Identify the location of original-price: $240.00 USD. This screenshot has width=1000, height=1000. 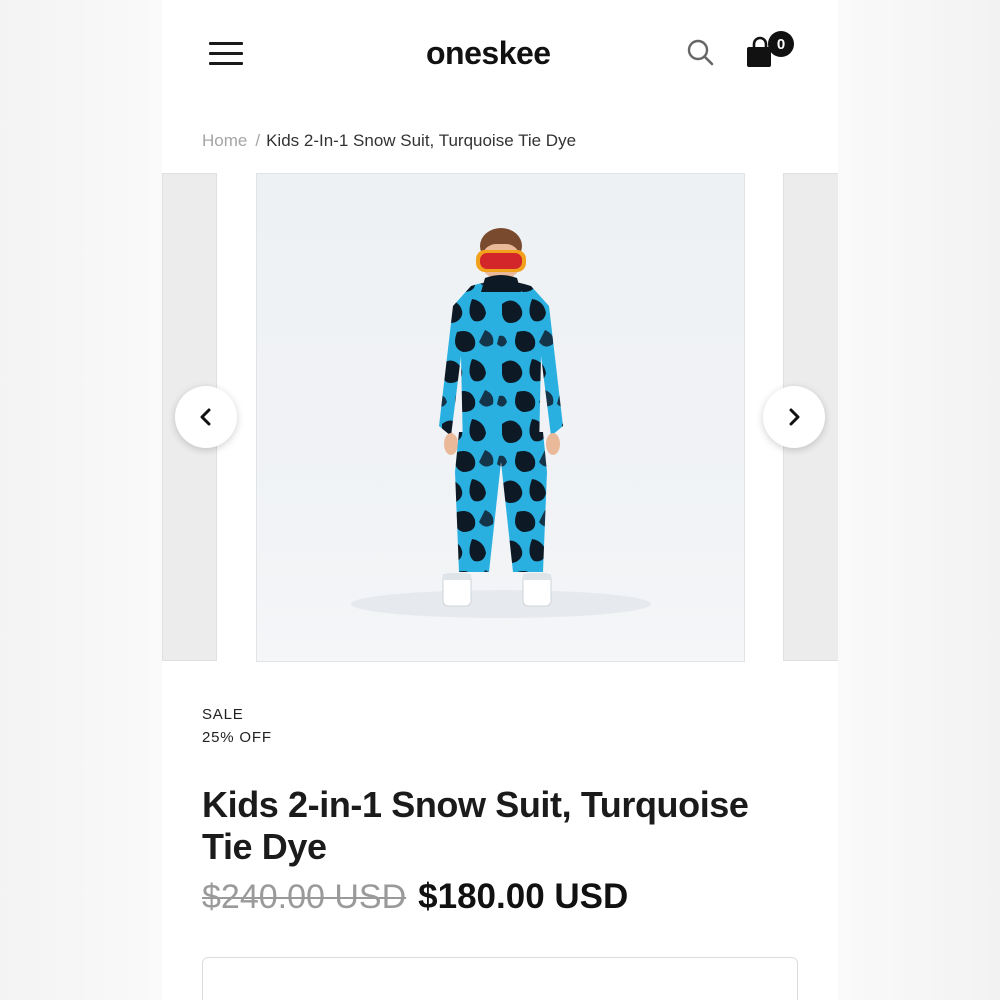
(304, 897).